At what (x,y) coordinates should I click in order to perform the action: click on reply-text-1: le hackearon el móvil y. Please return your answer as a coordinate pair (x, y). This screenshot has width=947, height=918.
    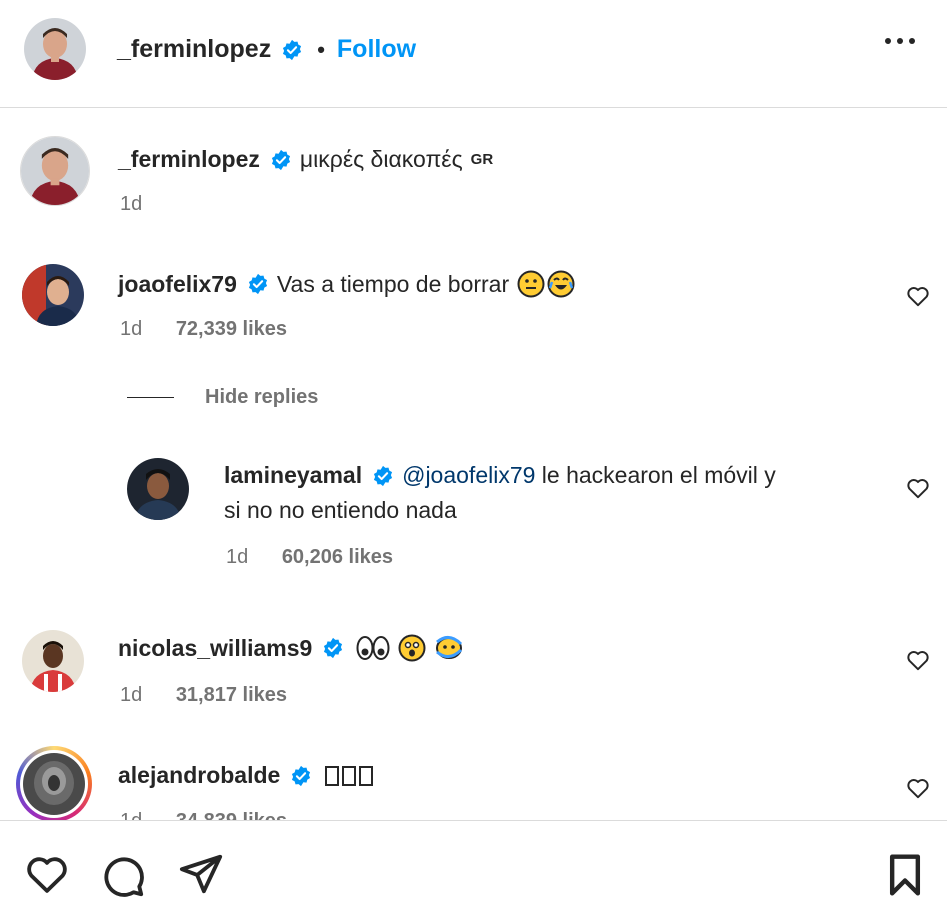
    Looking at the image, I should click on (655, 475).